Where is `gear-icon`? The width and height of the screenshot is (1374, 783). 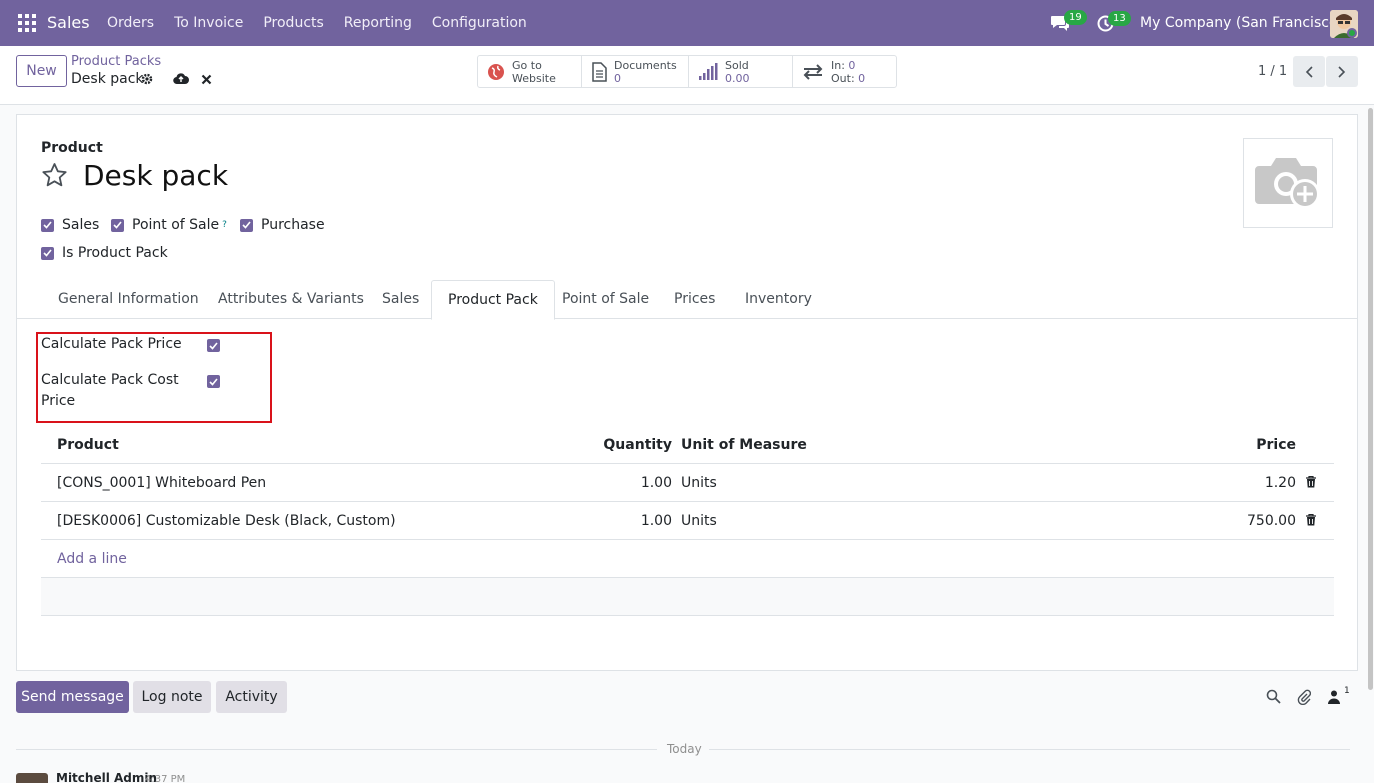 gear-icon is located at coordinates (147, 81).